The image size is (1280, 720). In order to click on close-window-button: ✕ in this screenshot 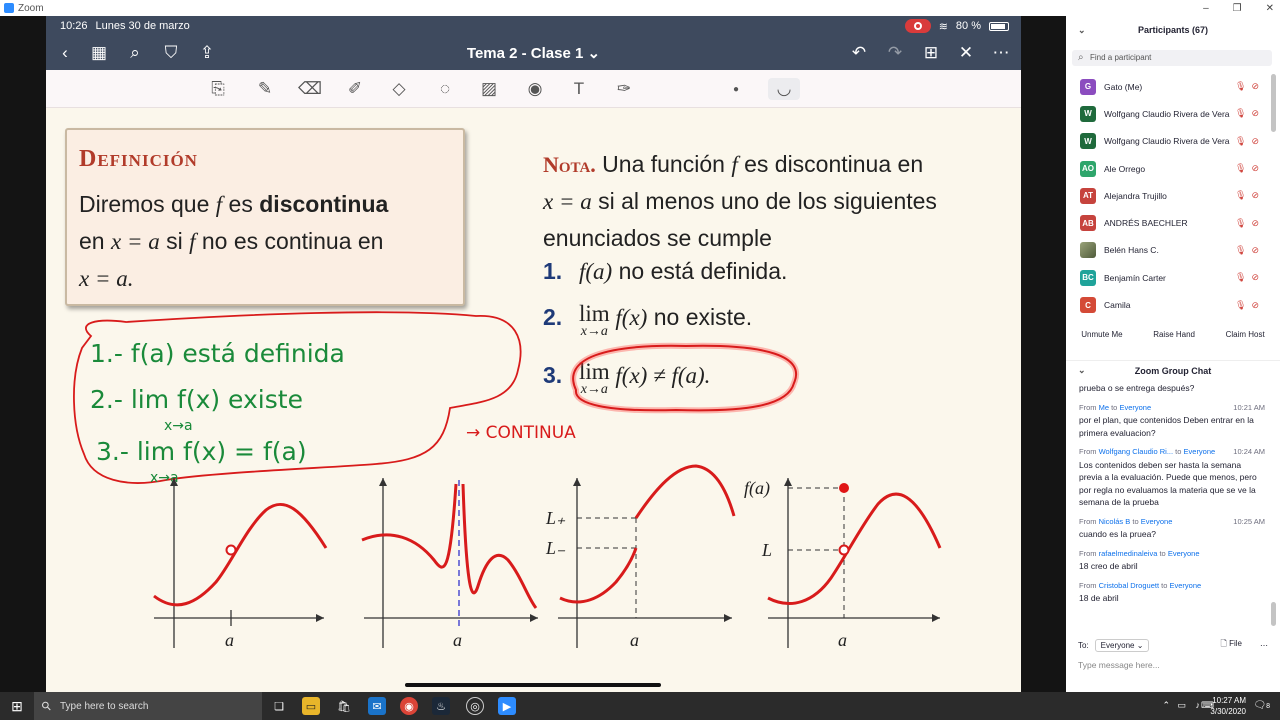, I will do `click(1270, 8)`.